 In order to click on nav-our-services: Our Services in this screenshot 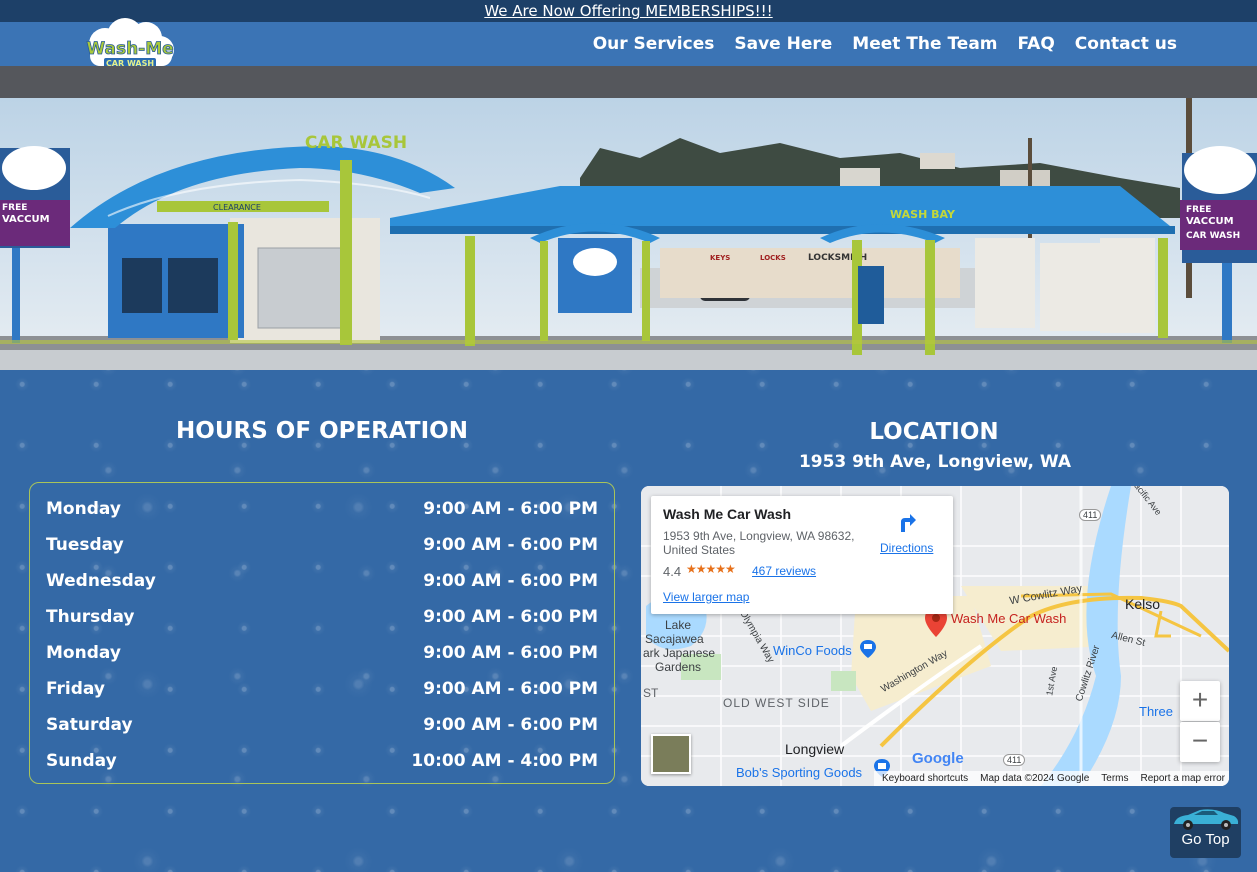, I will do `click(654, 44)`.